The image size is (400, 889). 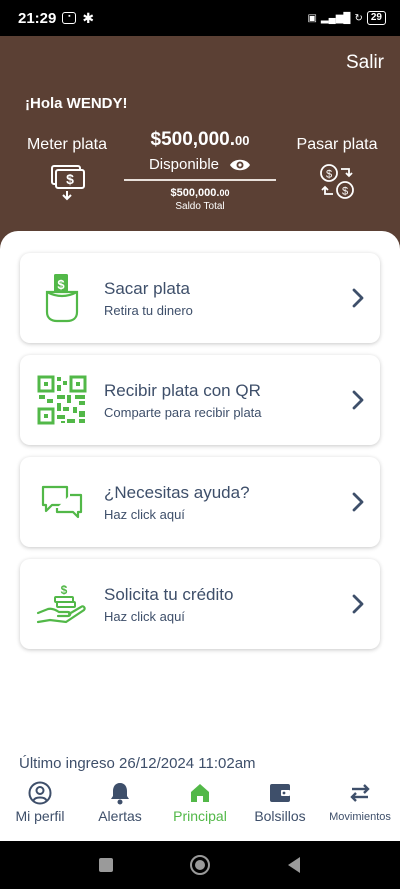 What do you see at coordinates (280, 793) in the screenshot?
I see `wallet-icon` at bounding box center [280, 793].